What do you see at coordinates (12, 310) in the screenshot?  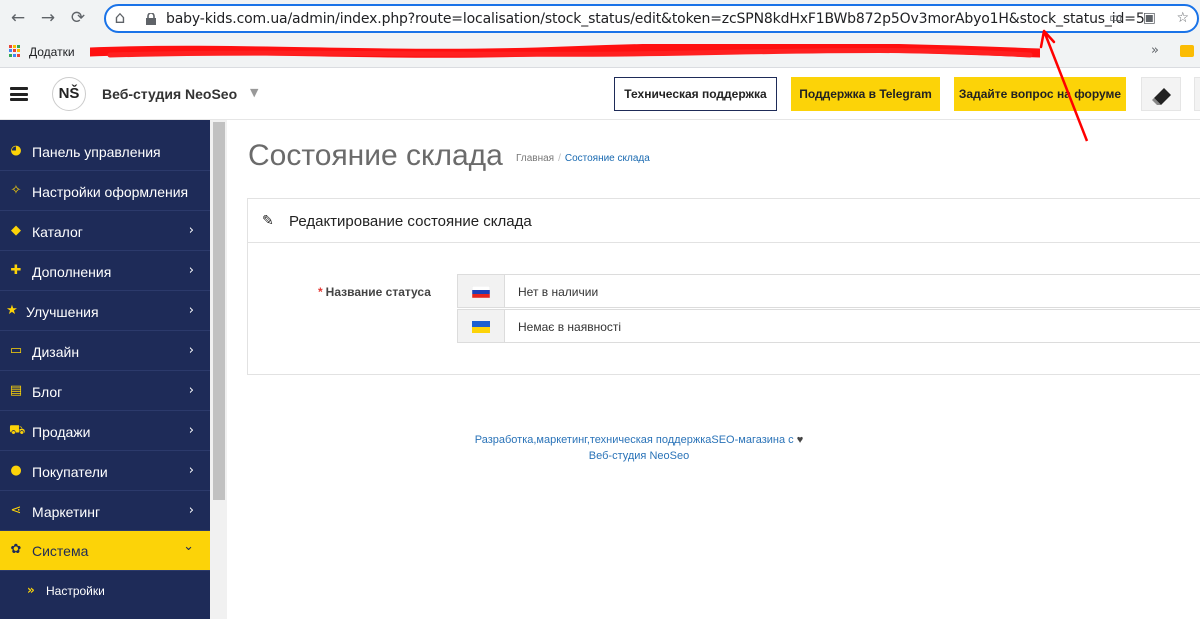 I see `star-icon: ★` at bounding box center [12, 310].